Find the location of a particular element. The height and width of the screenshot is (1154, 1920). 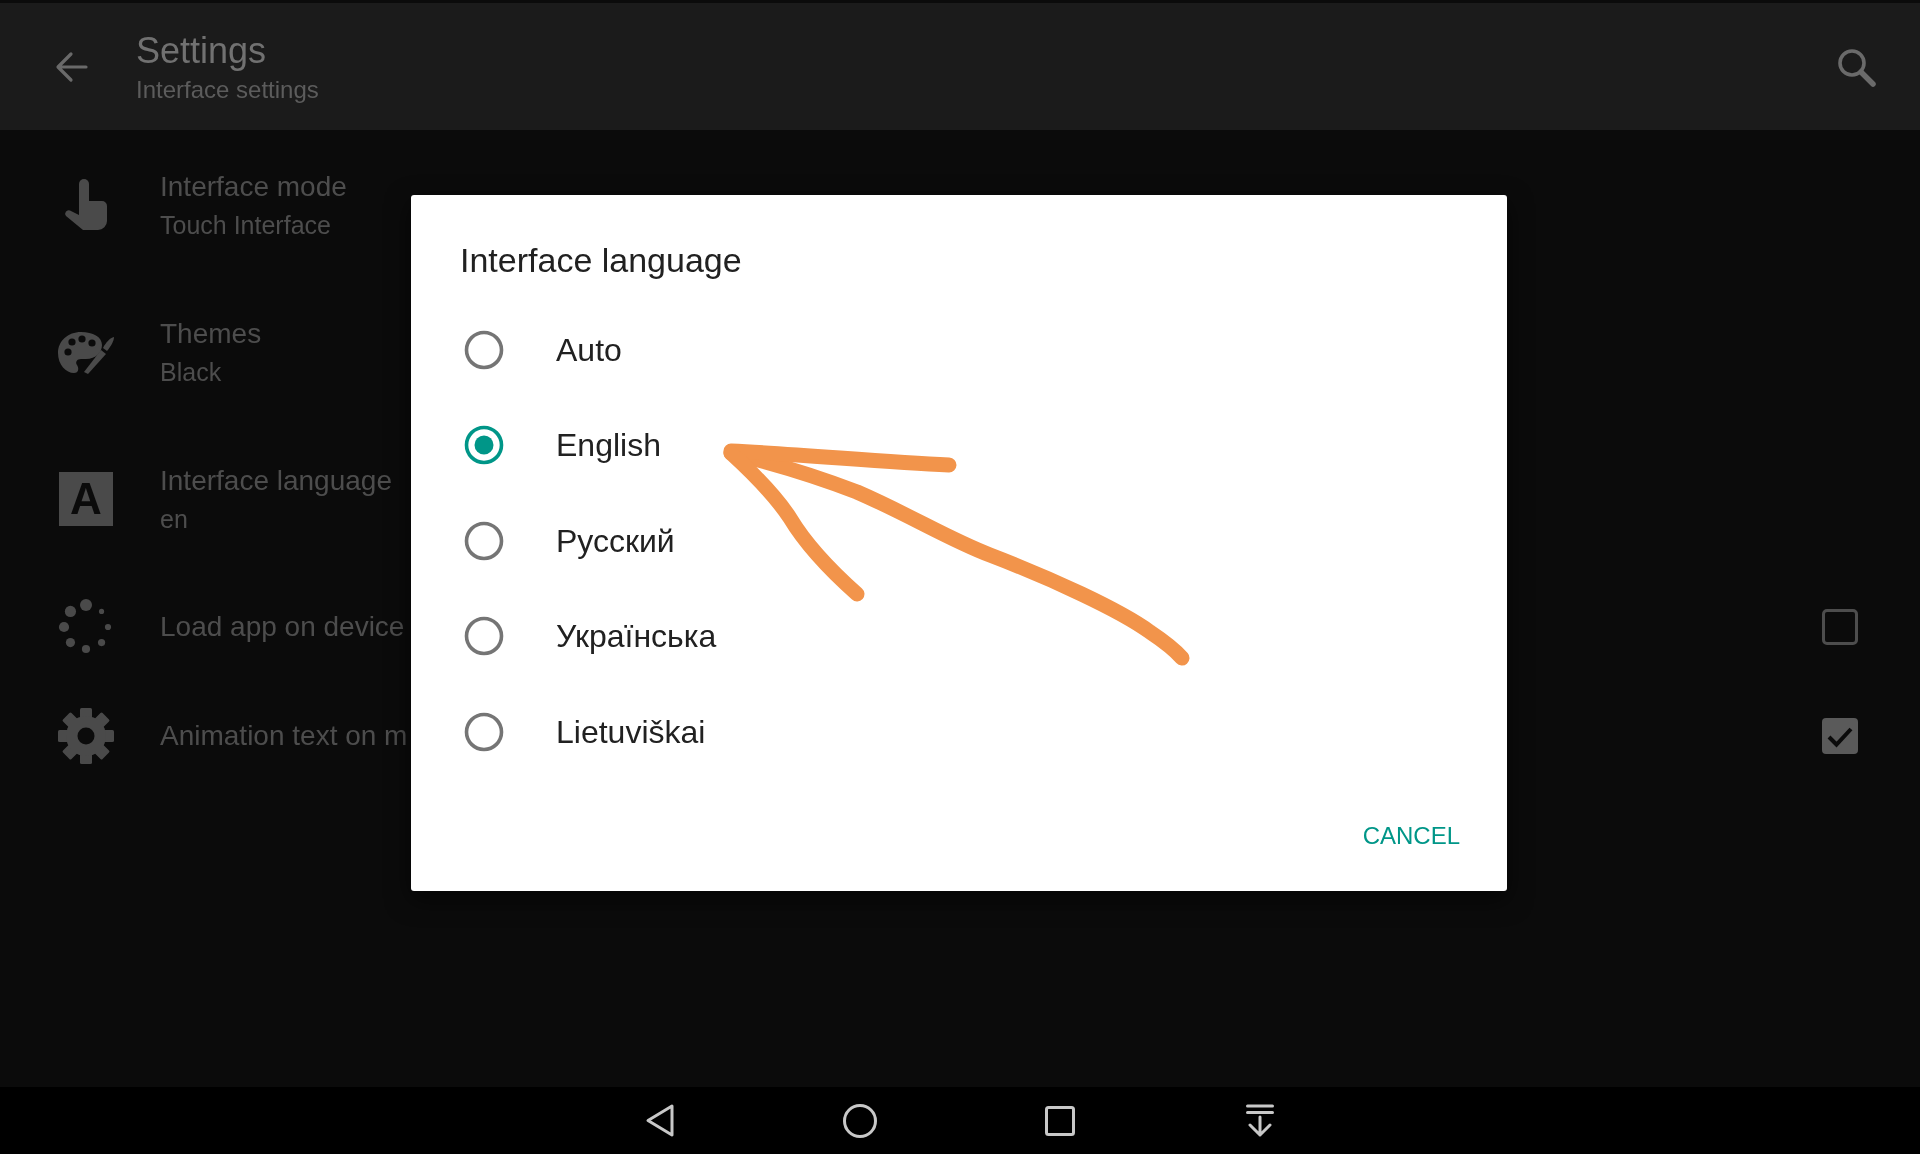

back-icon is located at coordinates (660, 1120).